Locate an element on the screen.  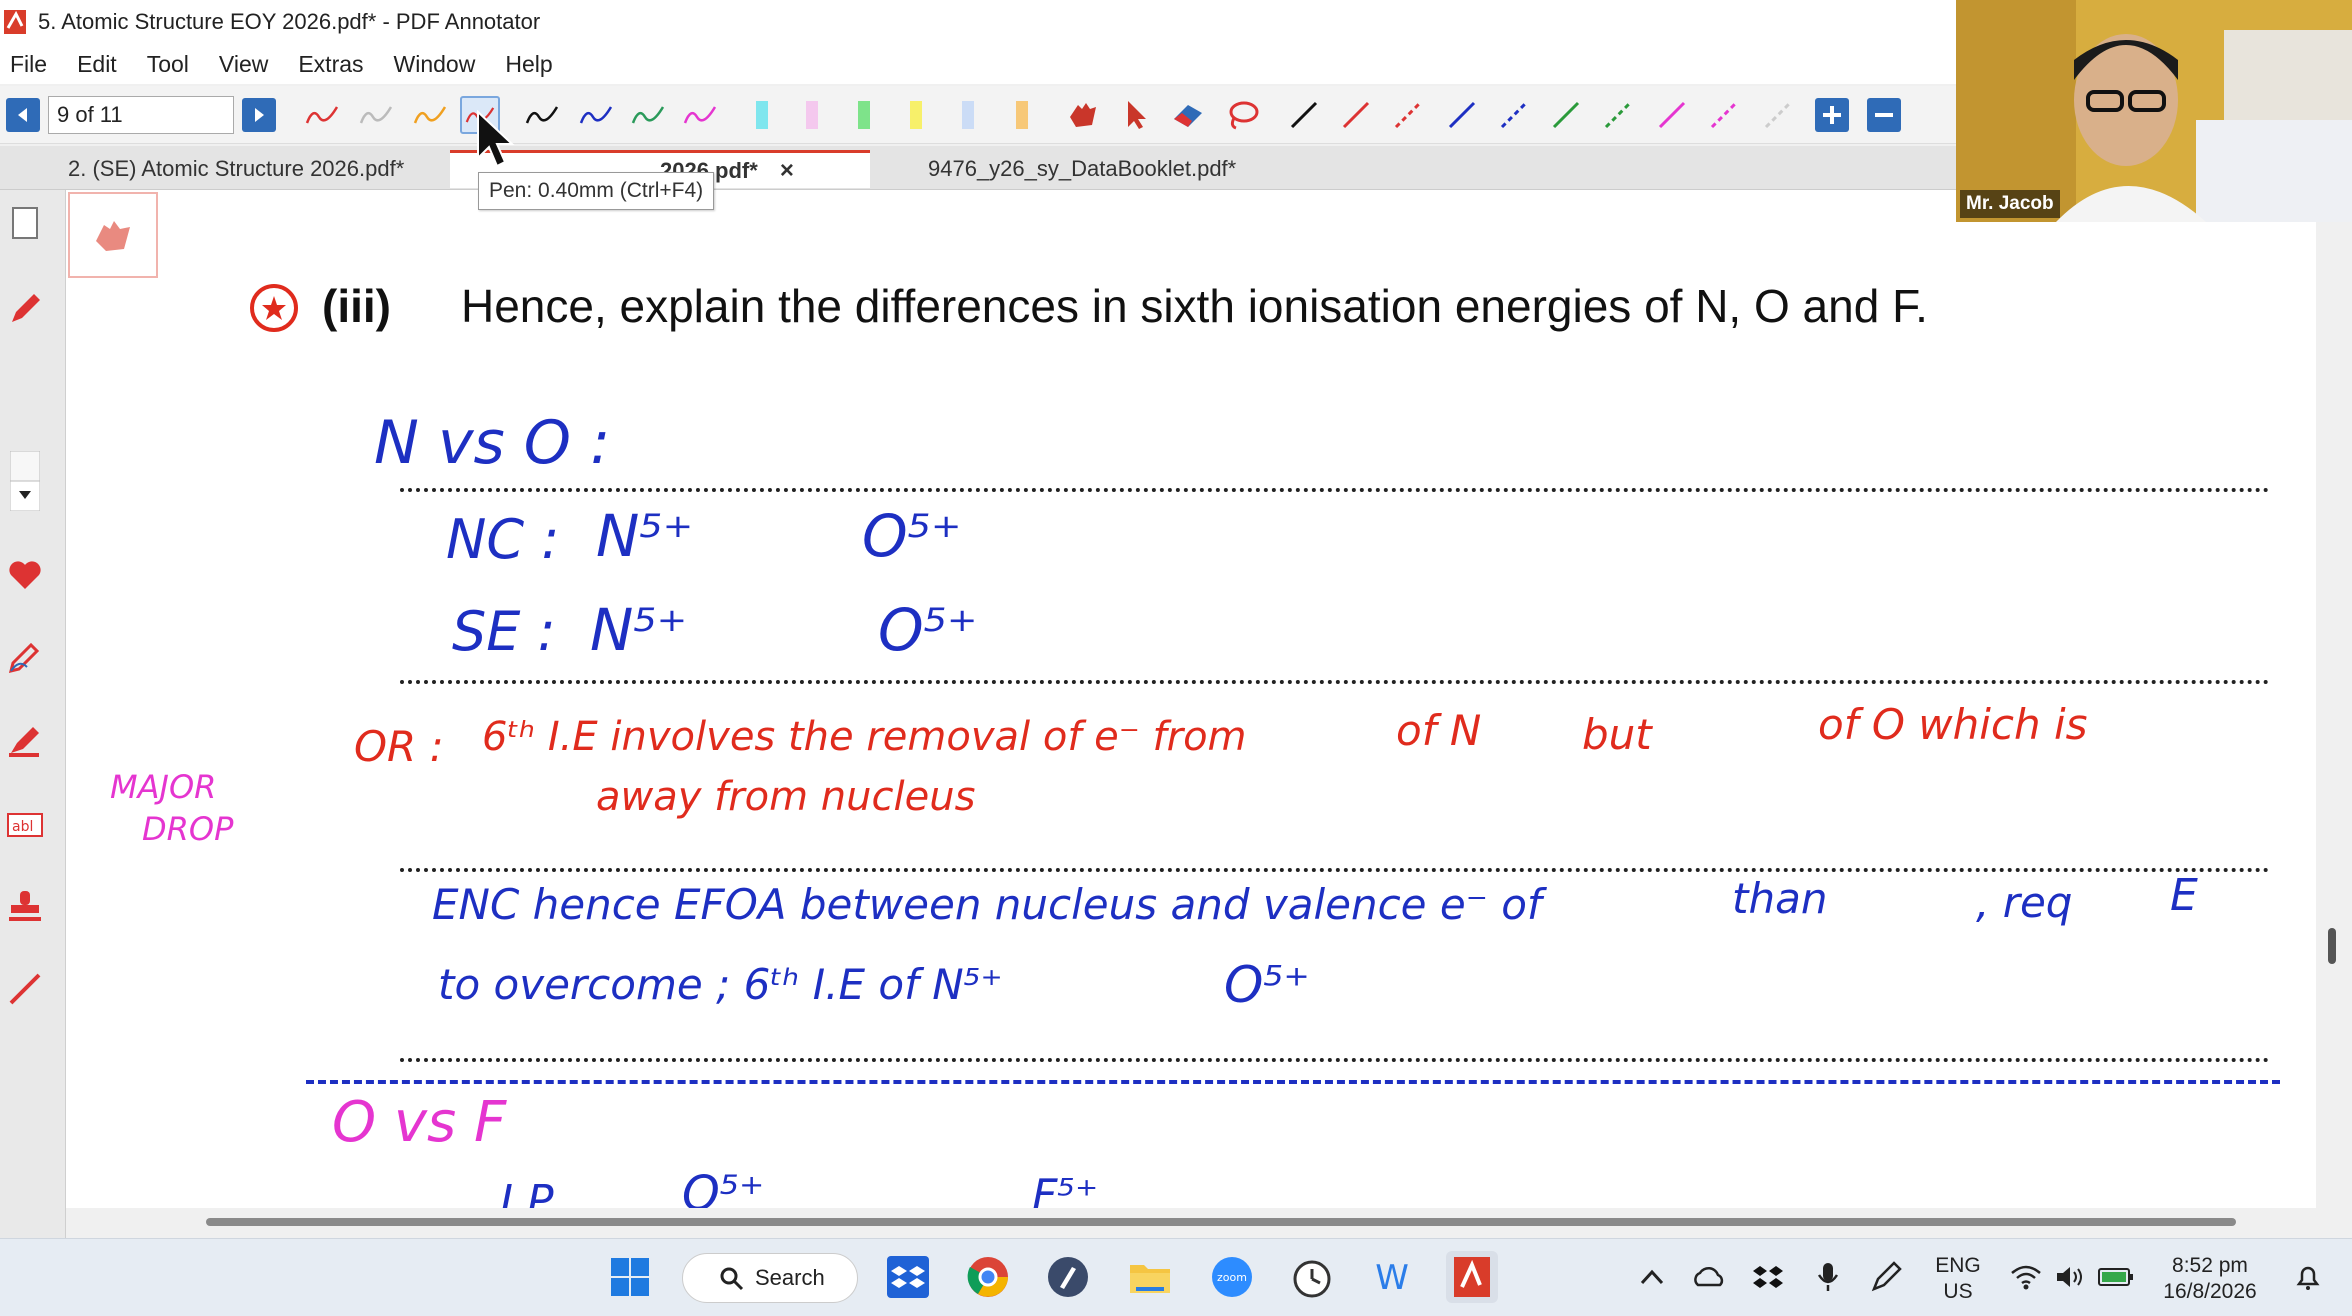
pencil-tool is located at coordinates (25, 657).